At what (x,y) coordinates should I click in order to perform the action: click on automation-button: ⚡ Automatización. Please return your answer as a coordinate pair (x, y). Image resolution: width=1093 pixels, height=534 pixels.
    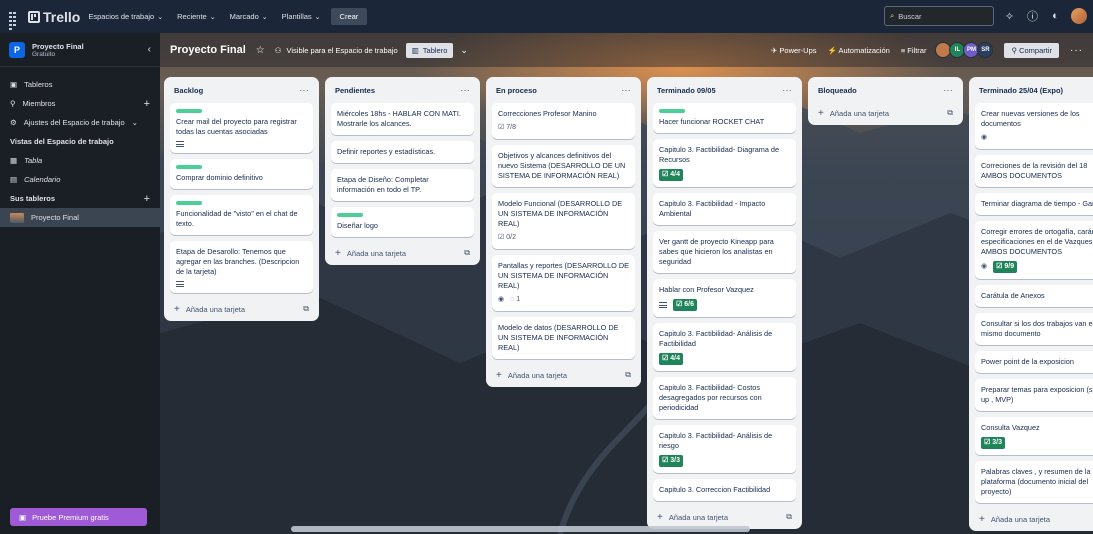
    Looking at the image, I should click on (859, 50).